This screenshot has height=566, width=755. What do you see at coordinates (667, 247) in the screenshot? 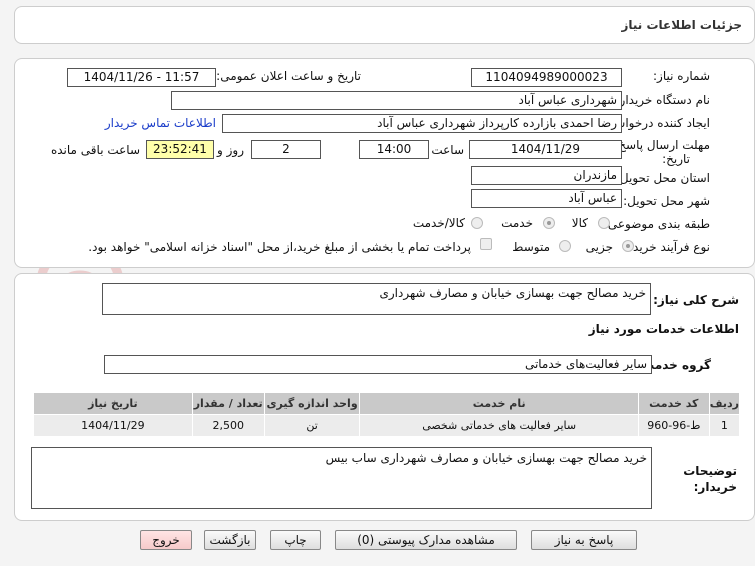
I see `process-label: نوع فرآیند خرید :` at bounding box center [667, 247].